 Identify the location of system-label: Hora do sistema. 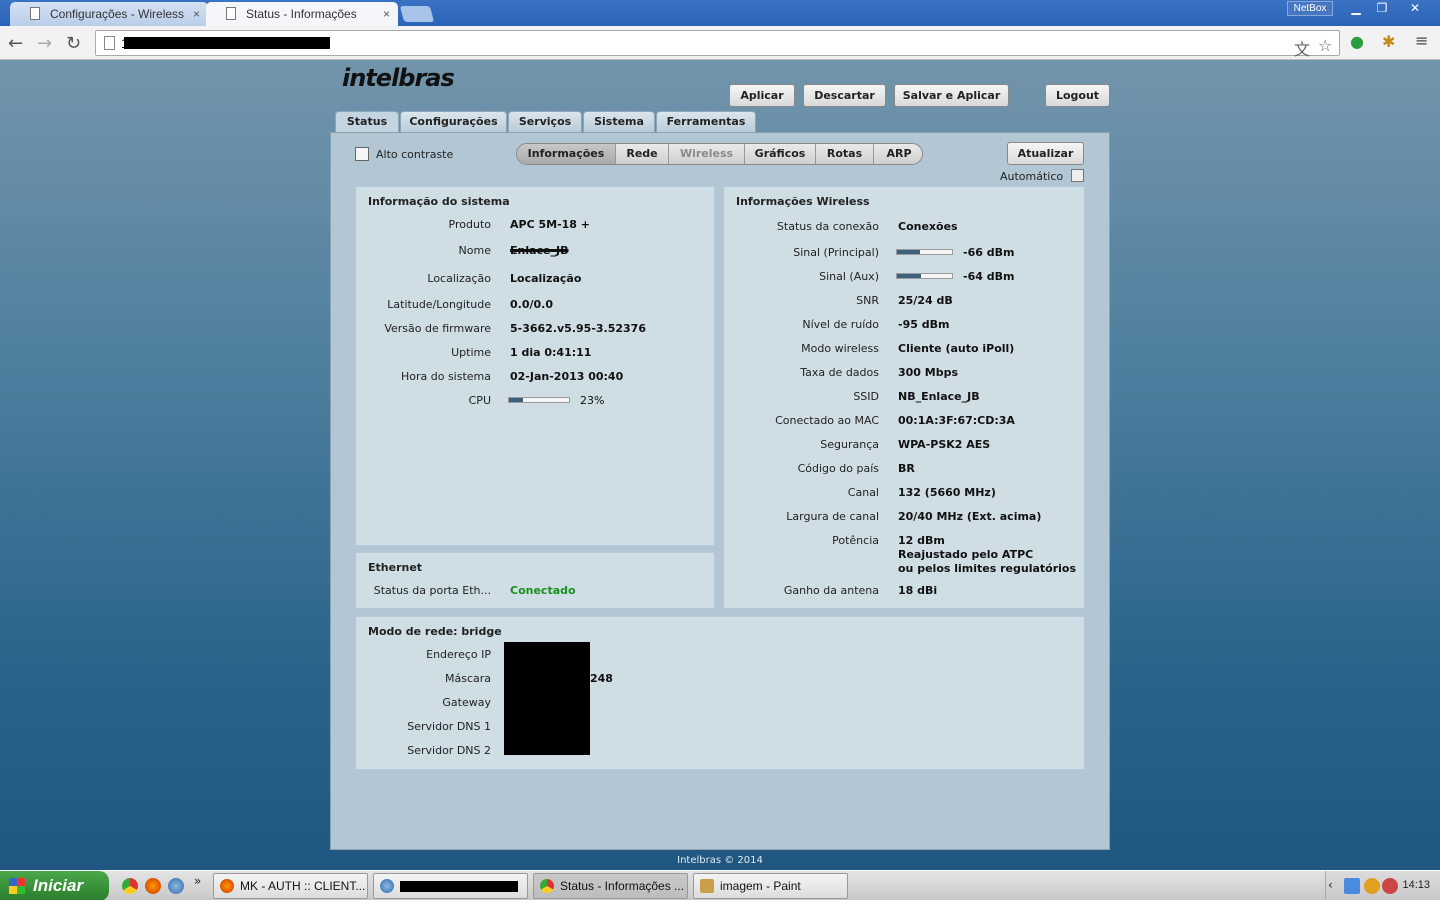
(445, 376).